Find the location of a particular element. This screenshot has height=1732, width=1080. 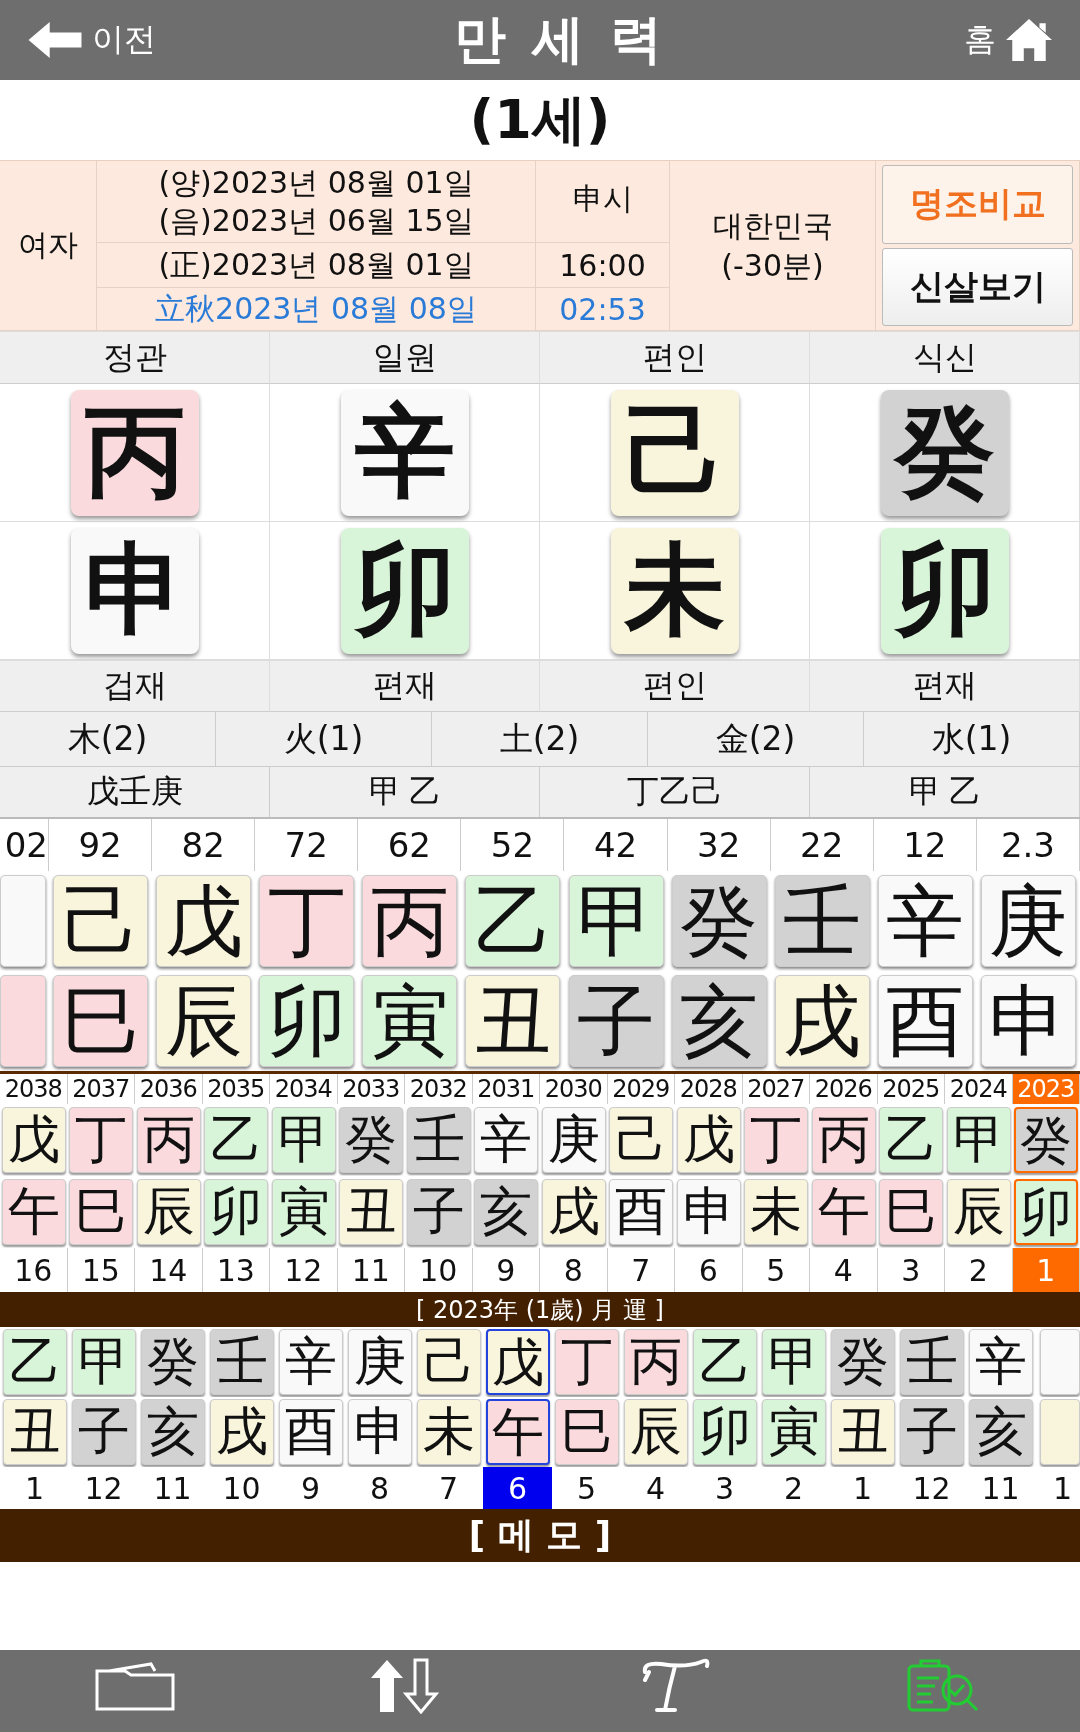

month-number: 2 is located at coordinates (793, 1488).